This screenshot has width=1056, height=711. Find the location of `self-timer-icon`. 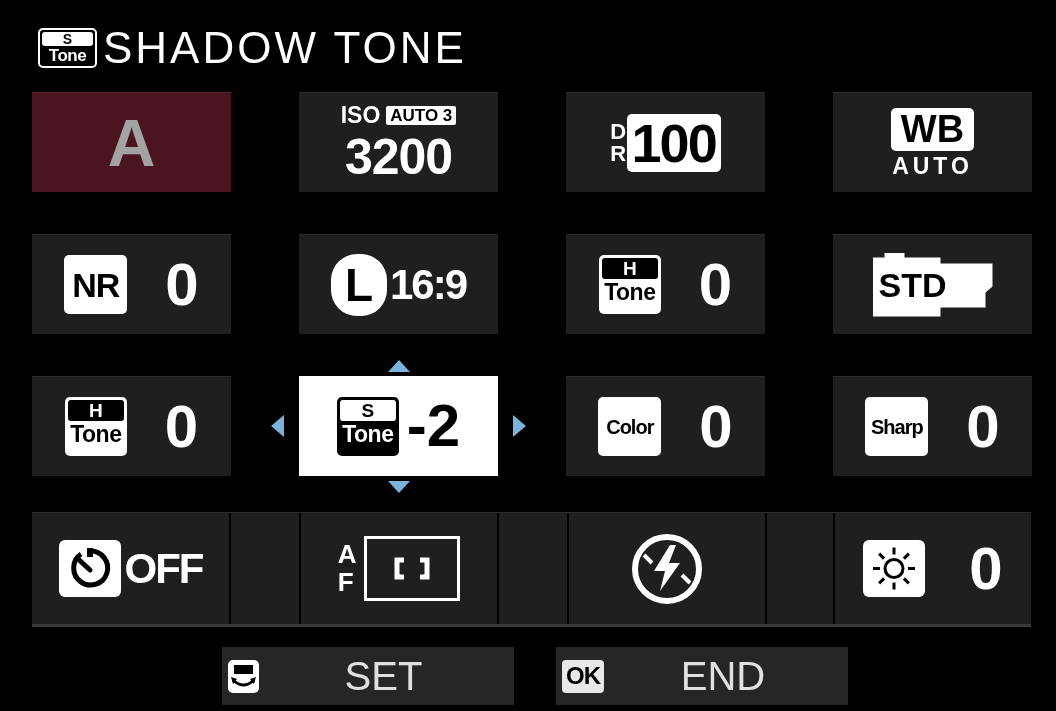

self-timer-icon is located at coordinates (89, 568).